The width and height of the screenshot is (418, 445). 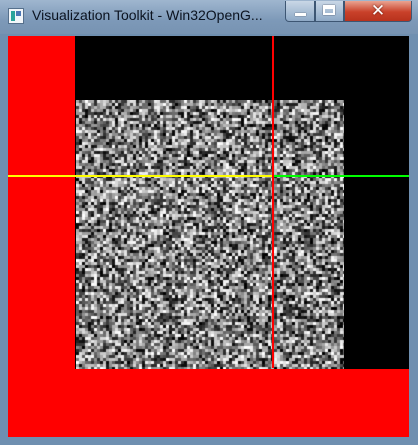 I want to click on vertical-cursor-line, so click(x=273, y=202).